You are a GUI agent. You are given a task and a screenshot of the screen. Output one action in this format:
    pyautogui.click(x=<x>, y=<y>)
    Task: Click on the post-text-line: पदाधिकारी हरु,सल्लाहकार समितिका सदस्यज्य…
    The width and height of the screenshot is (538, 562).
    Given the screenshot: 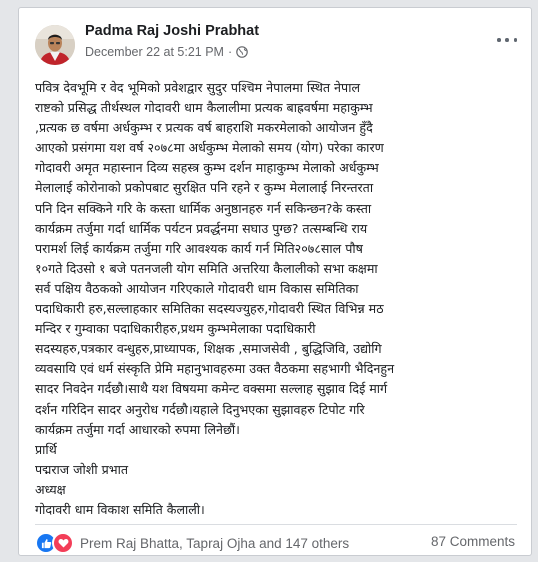 What is the action you would take?
    pyautogui.click(x=209, y=309)
    